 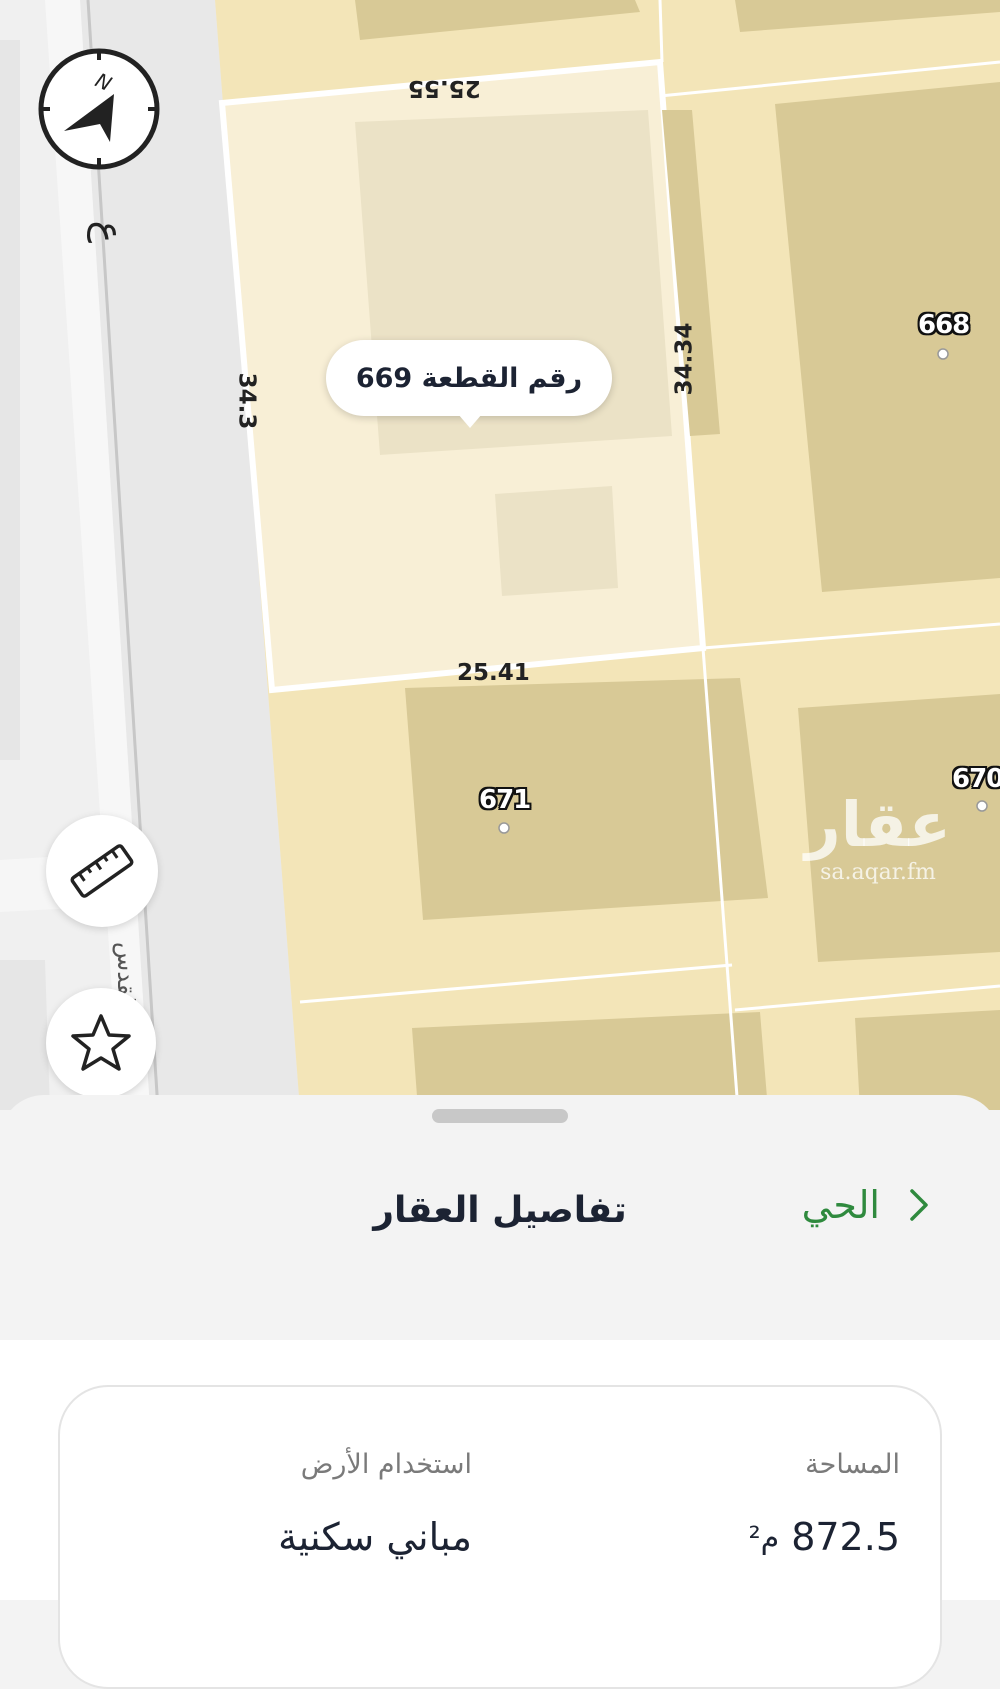 I want to click on tooltip-text: رقم القطعة 669, so click(x=469, y=378).